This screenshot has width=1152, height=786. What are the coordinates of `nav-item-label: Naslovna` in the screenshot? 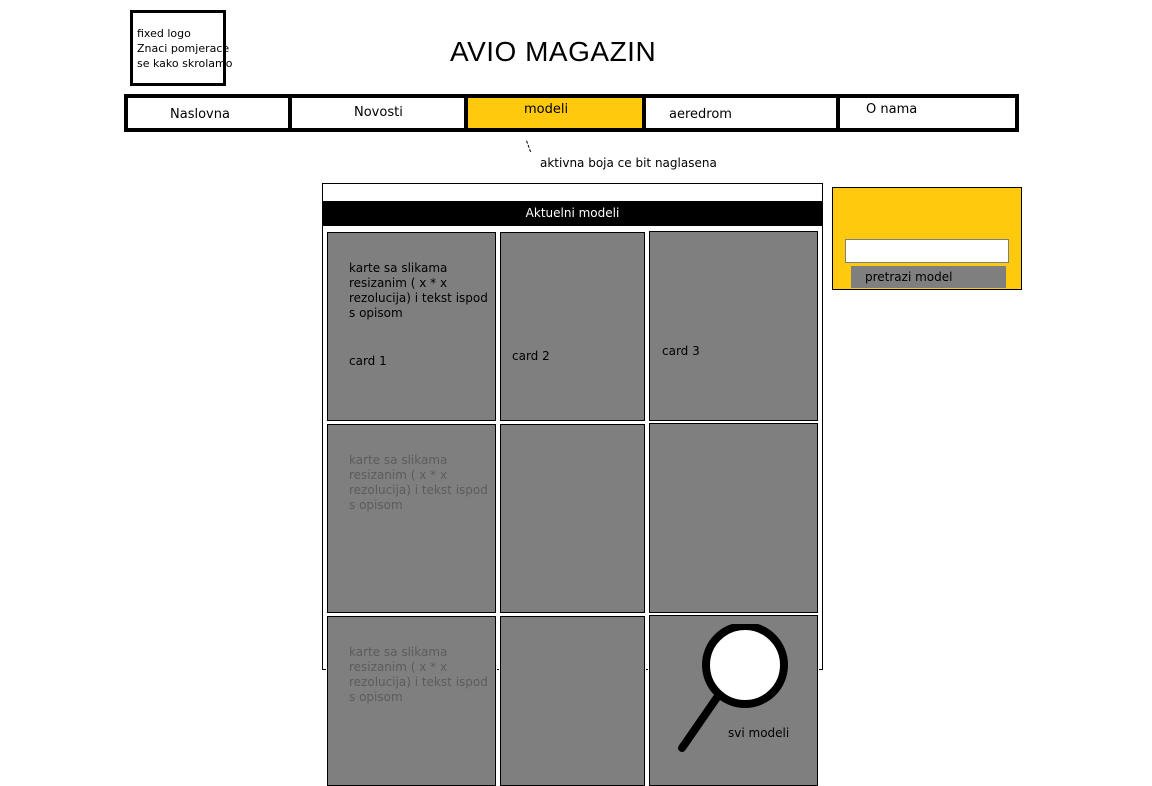 It's located at (200, 114).